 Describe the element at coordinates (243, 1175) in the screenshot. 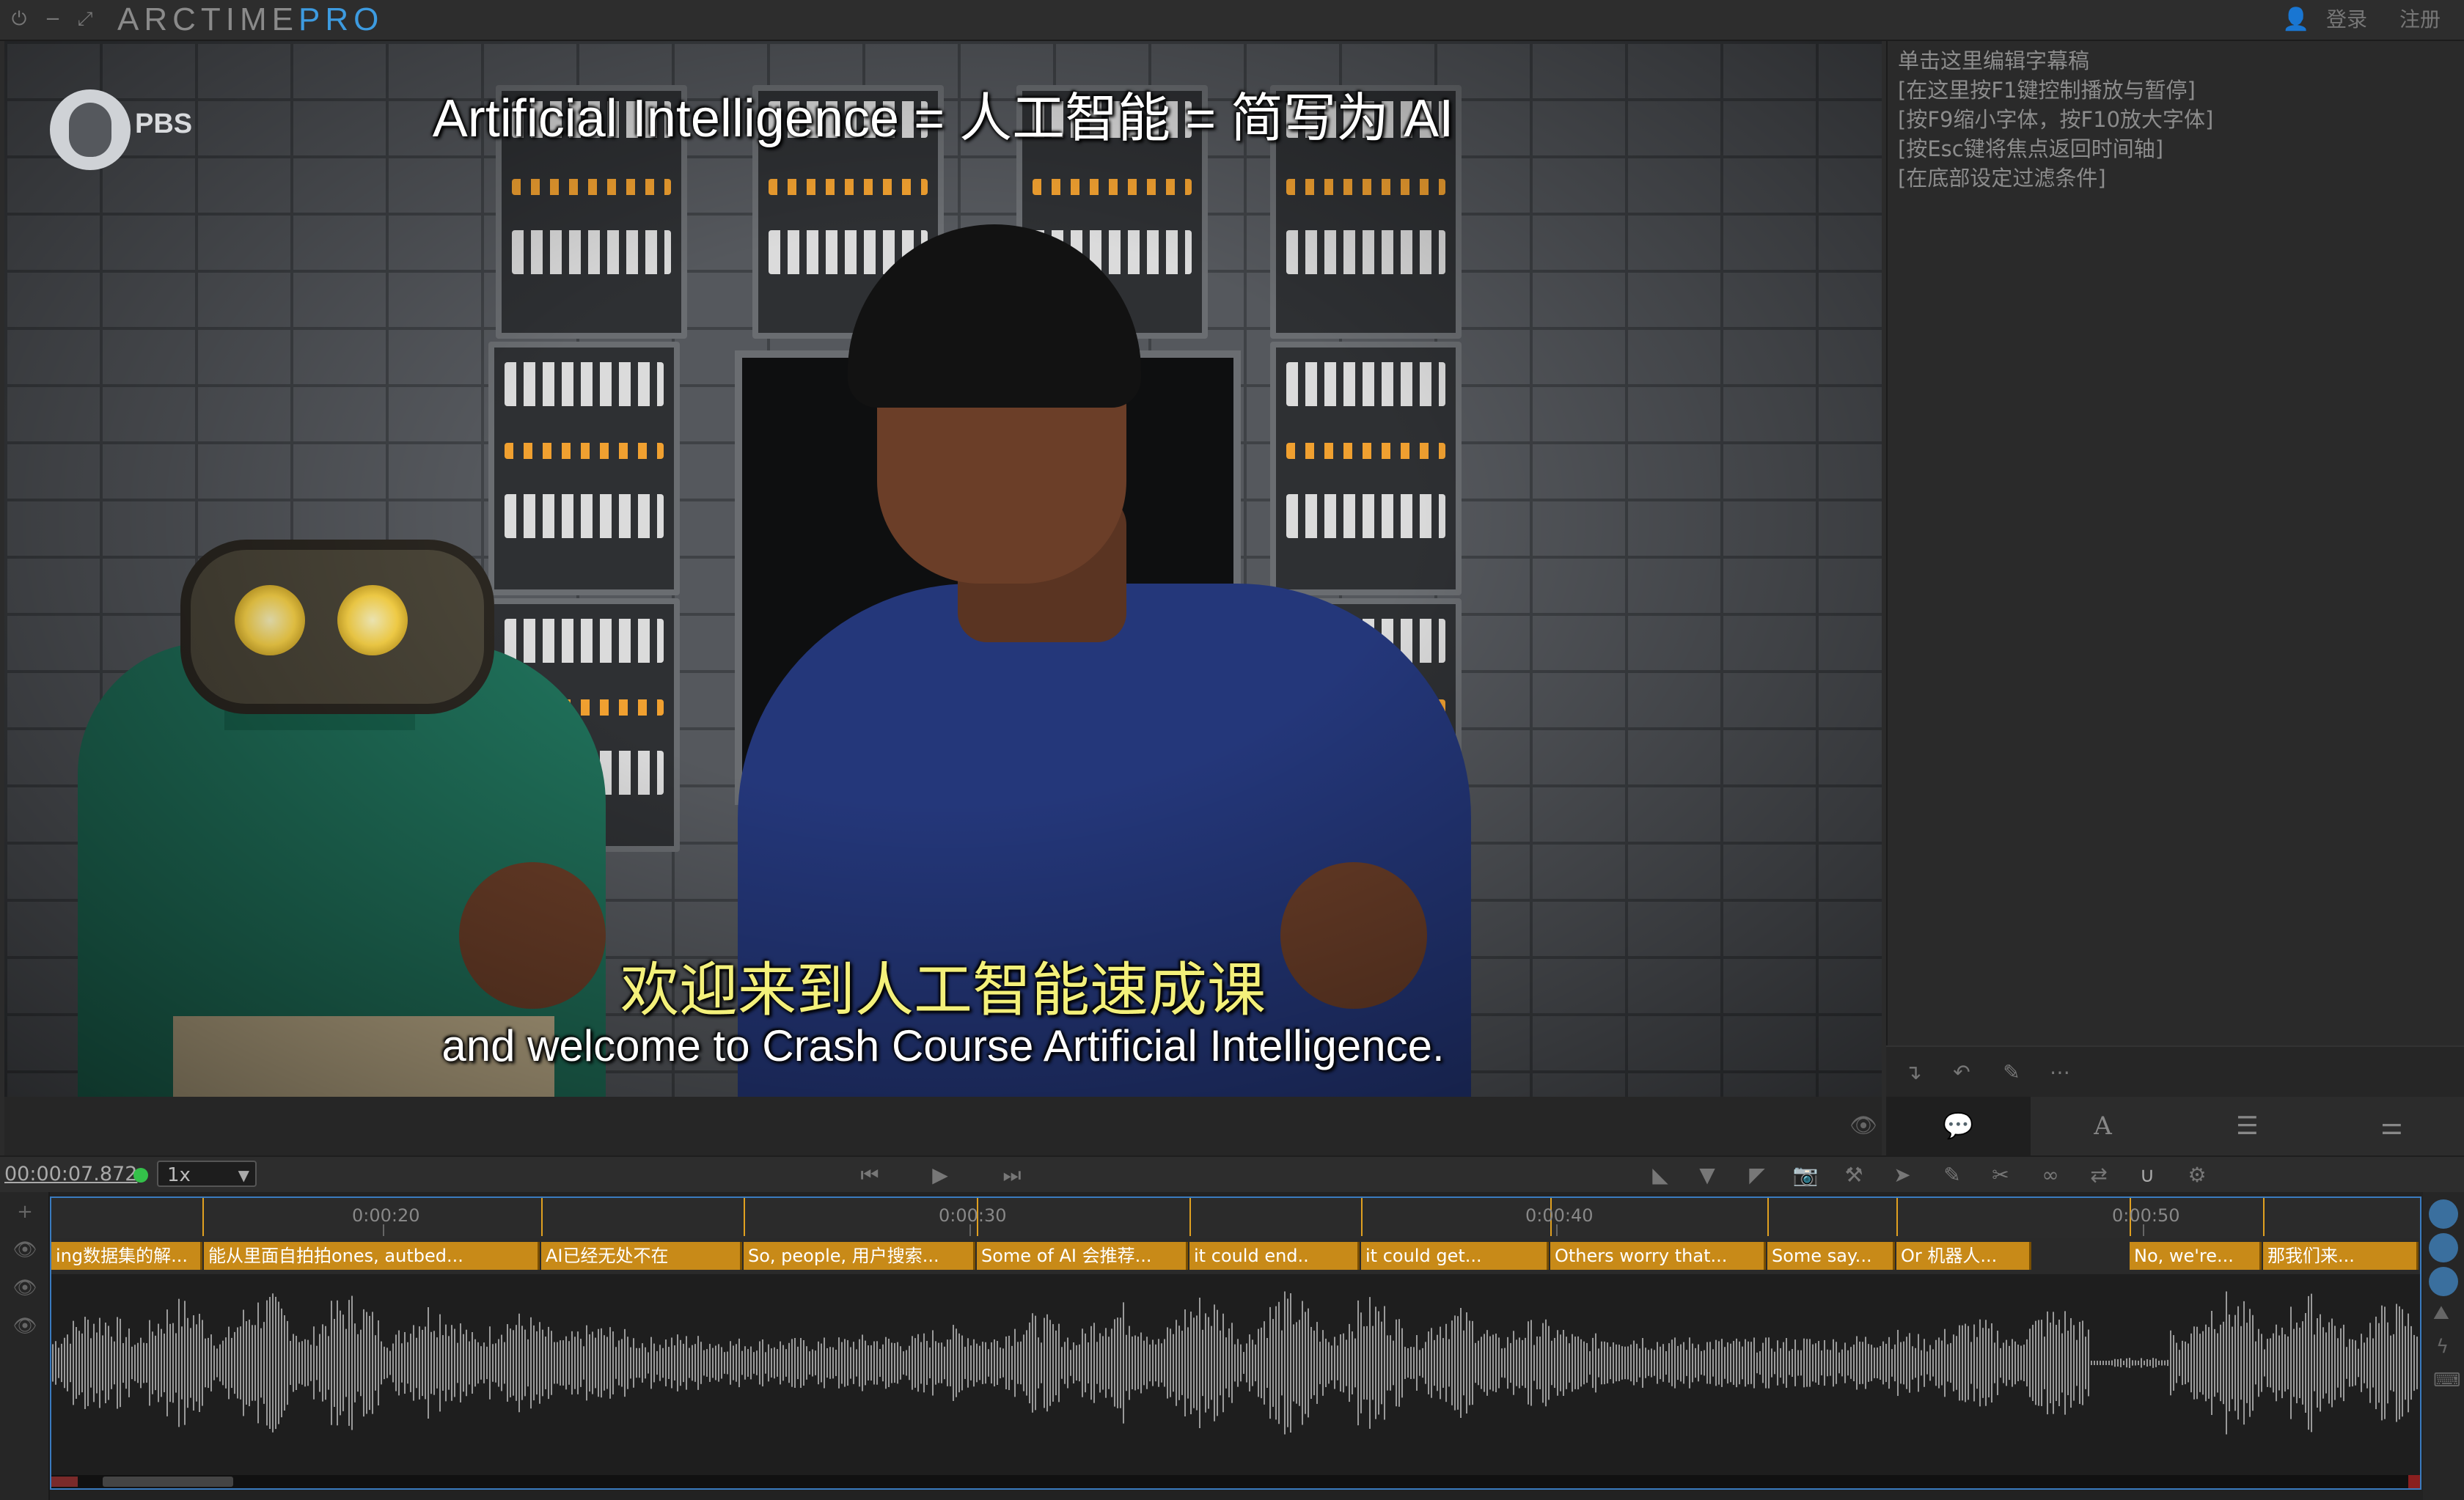

I see `chevron-down-icon: ▼` at that location.